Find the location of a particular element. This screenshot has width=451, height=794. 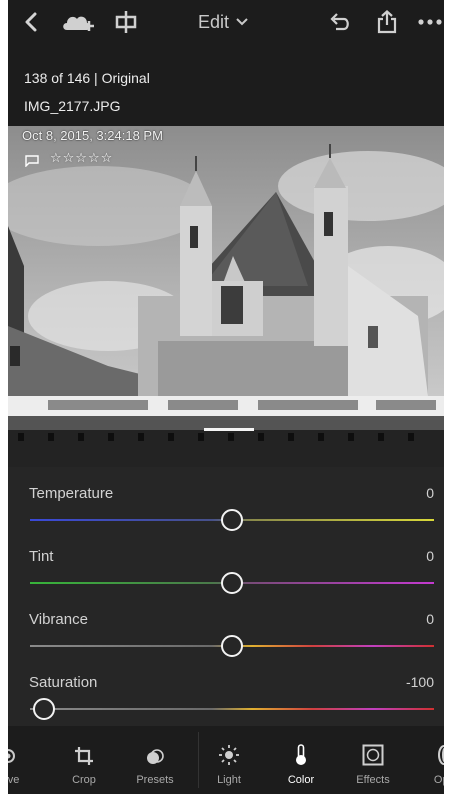

photo-count: 138 of 146 | Original is located at coordinates (87, 78).